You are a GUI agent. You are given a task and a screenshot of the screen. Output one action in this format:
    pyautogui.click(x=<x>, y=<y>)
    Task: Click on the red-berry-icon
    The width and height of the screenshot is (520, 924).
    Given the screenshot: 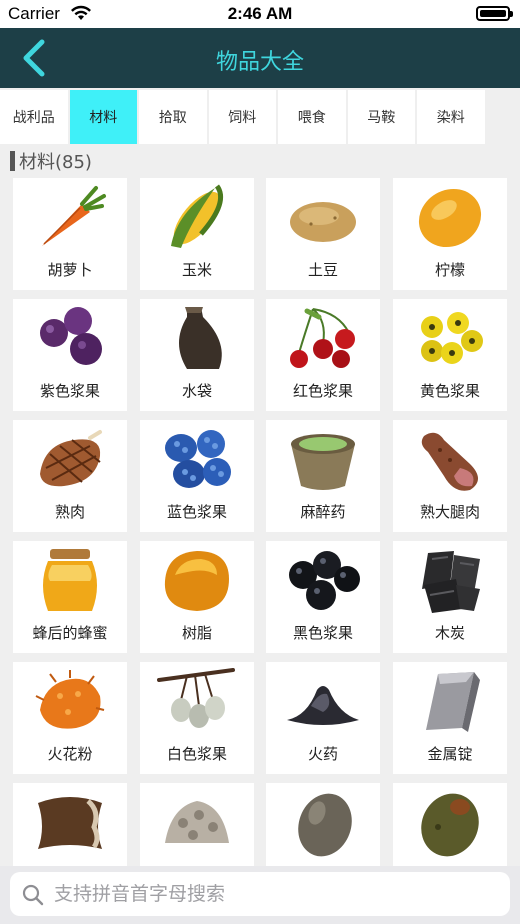 What is the action you would take?
    pyautogui.click(x=322, y=338)
    